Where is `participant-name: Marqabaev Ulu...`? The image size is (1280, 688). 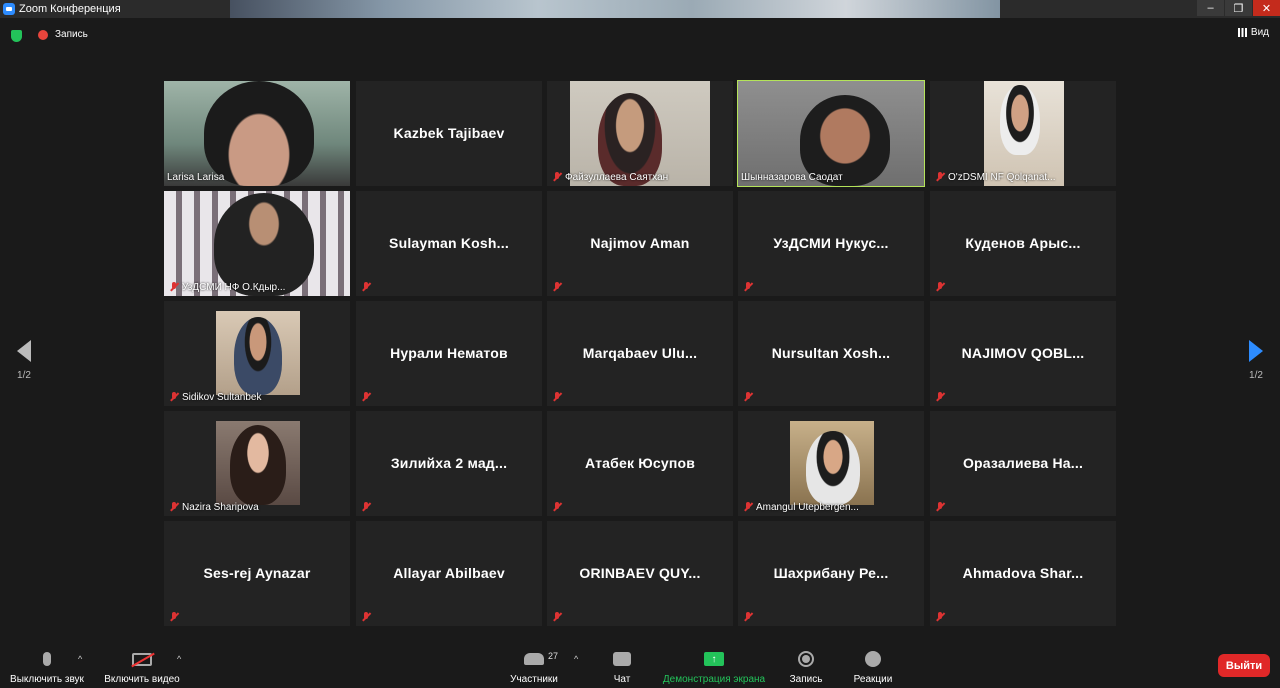
participant-name: Marqabaev Ulu... is located at coordinates (640, 353).